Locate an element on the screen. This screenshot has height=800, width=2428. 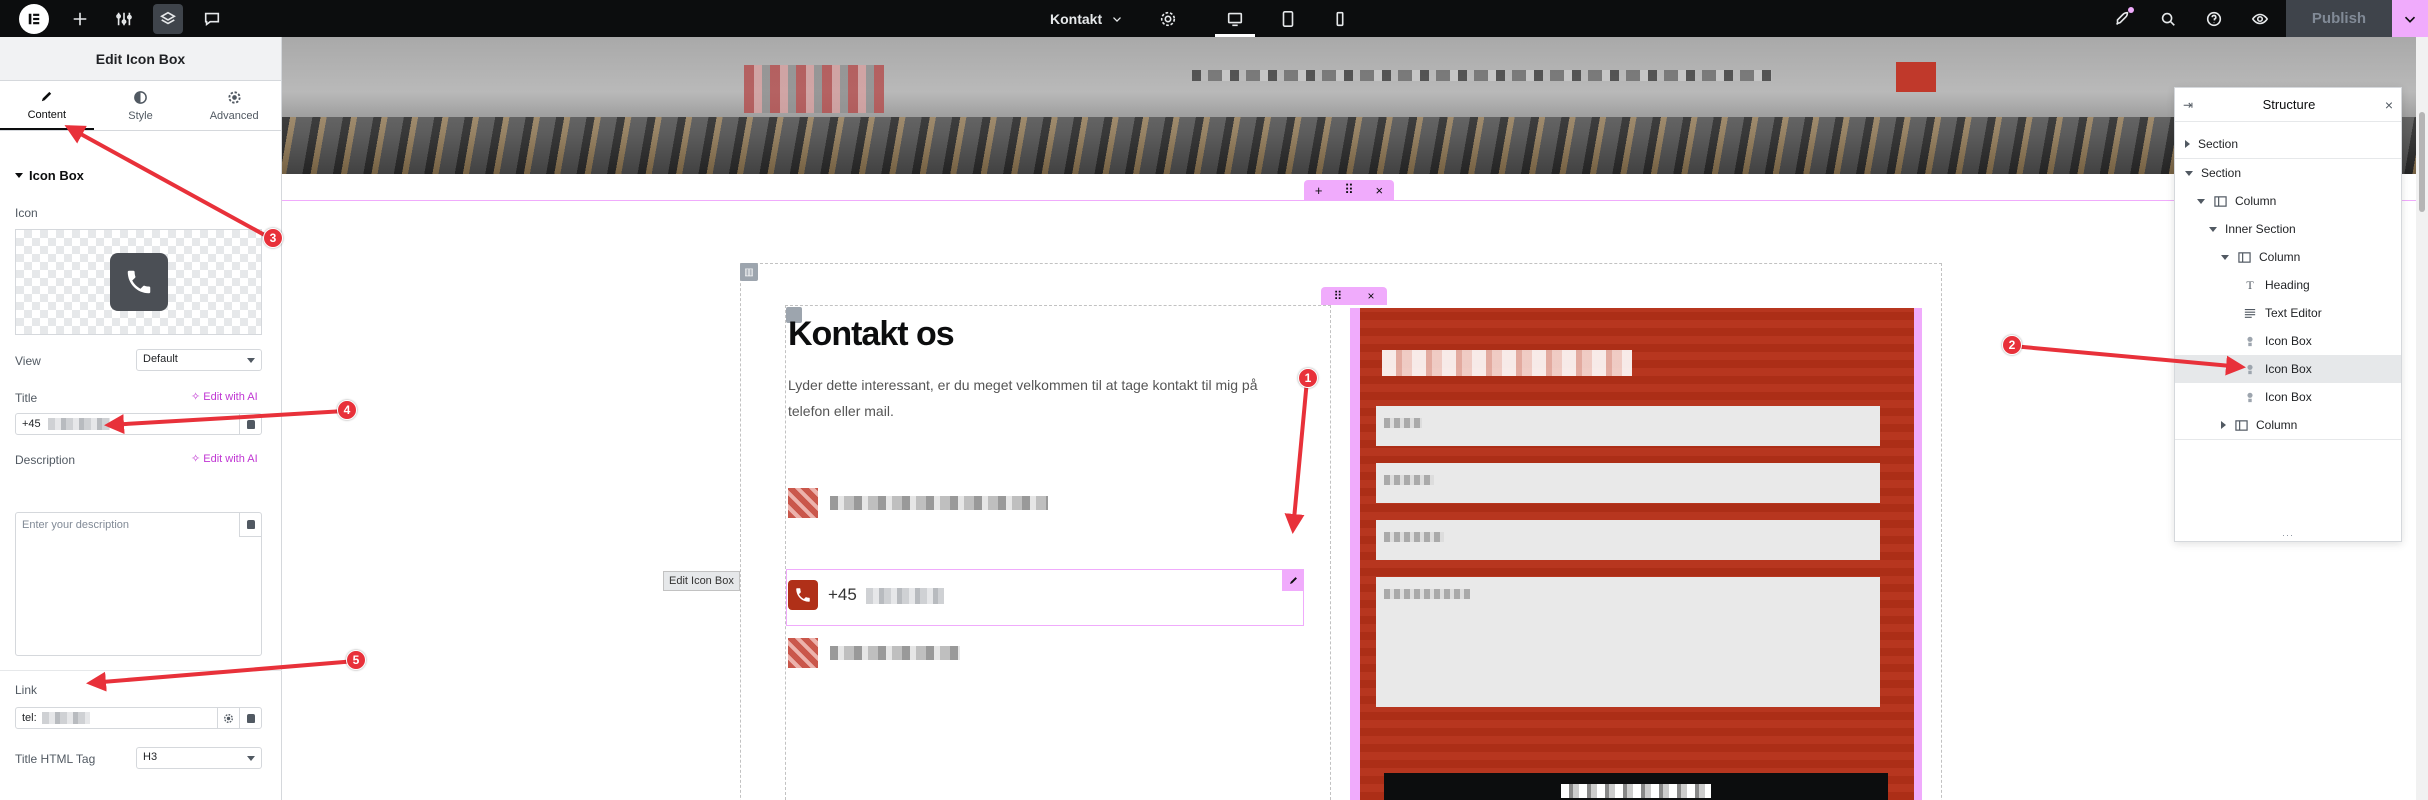
icon-picker is located at coordinates (138, 282).